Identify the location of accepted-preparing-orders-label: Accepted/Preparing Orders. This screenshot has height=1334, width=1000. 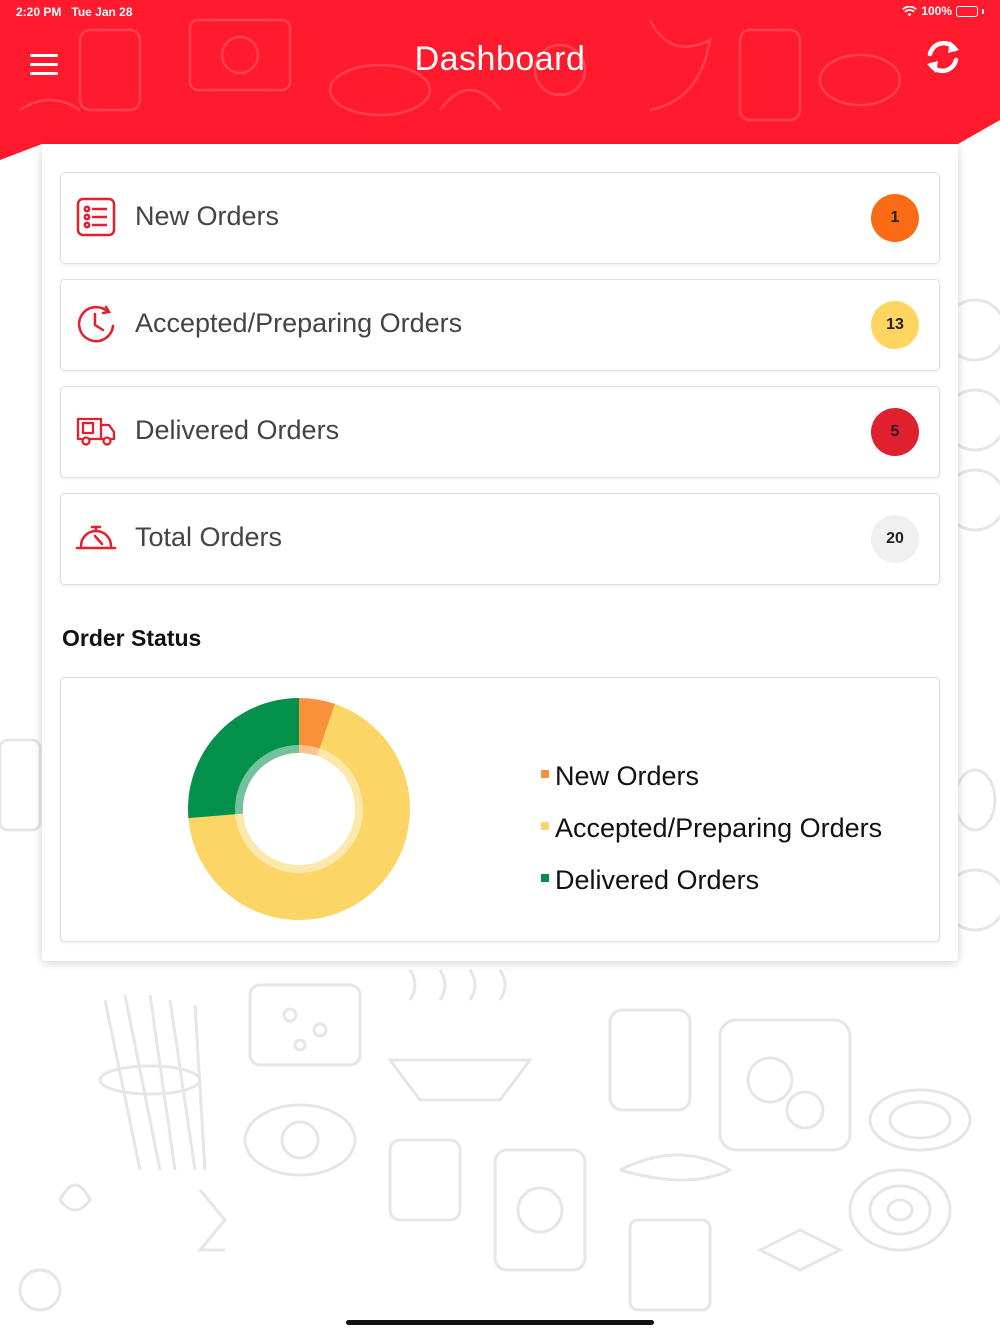
(299, 323).